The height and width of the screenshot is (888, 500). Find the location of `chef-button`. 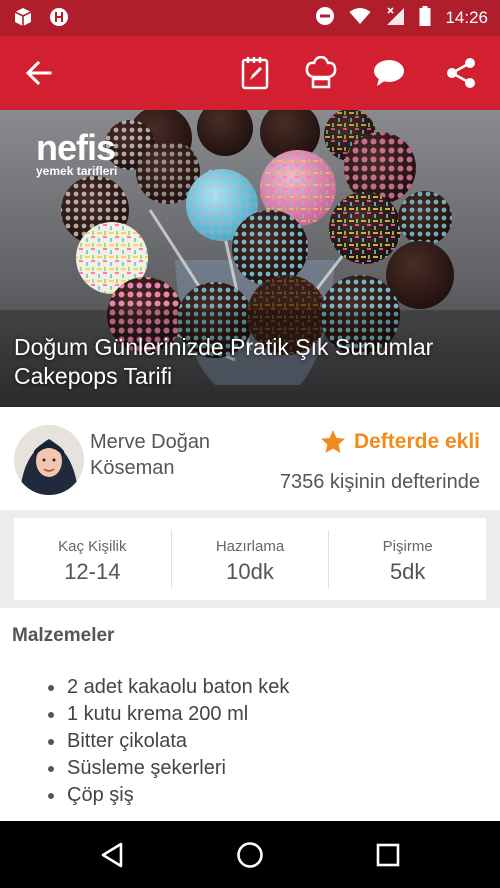

chef-button is located at coordinates (321, 73).